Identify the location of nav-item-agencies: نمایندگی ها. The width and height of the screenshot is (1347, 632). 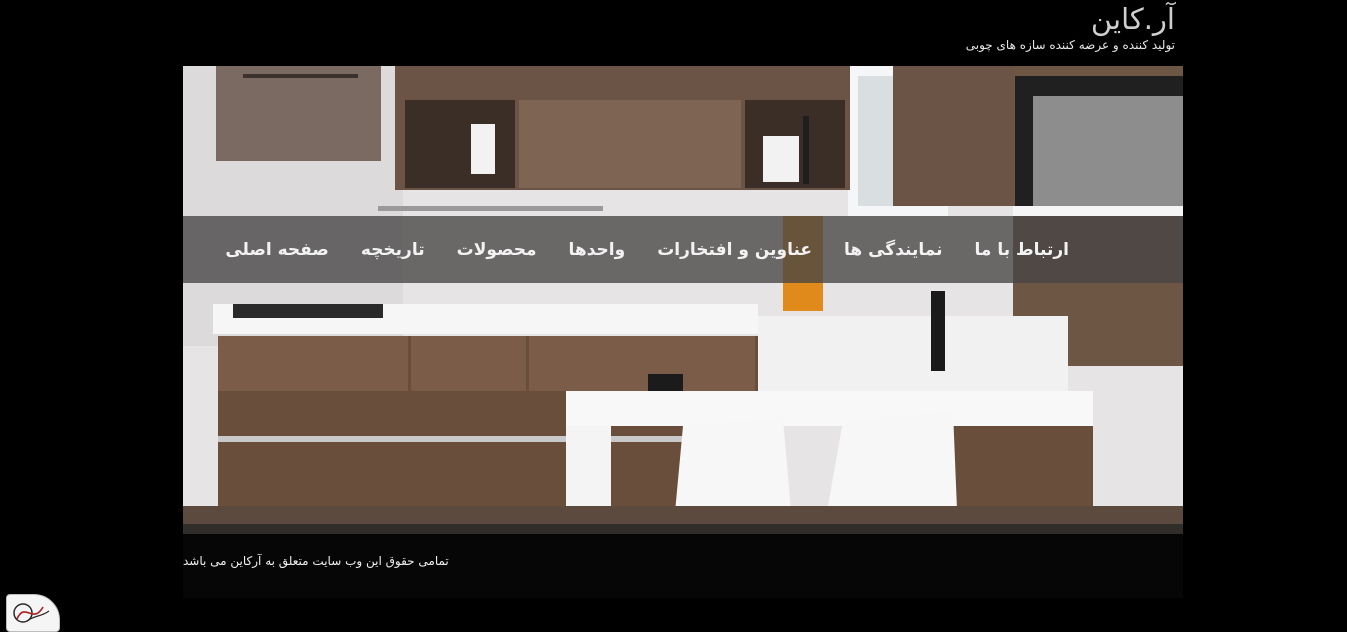
(893, 250).